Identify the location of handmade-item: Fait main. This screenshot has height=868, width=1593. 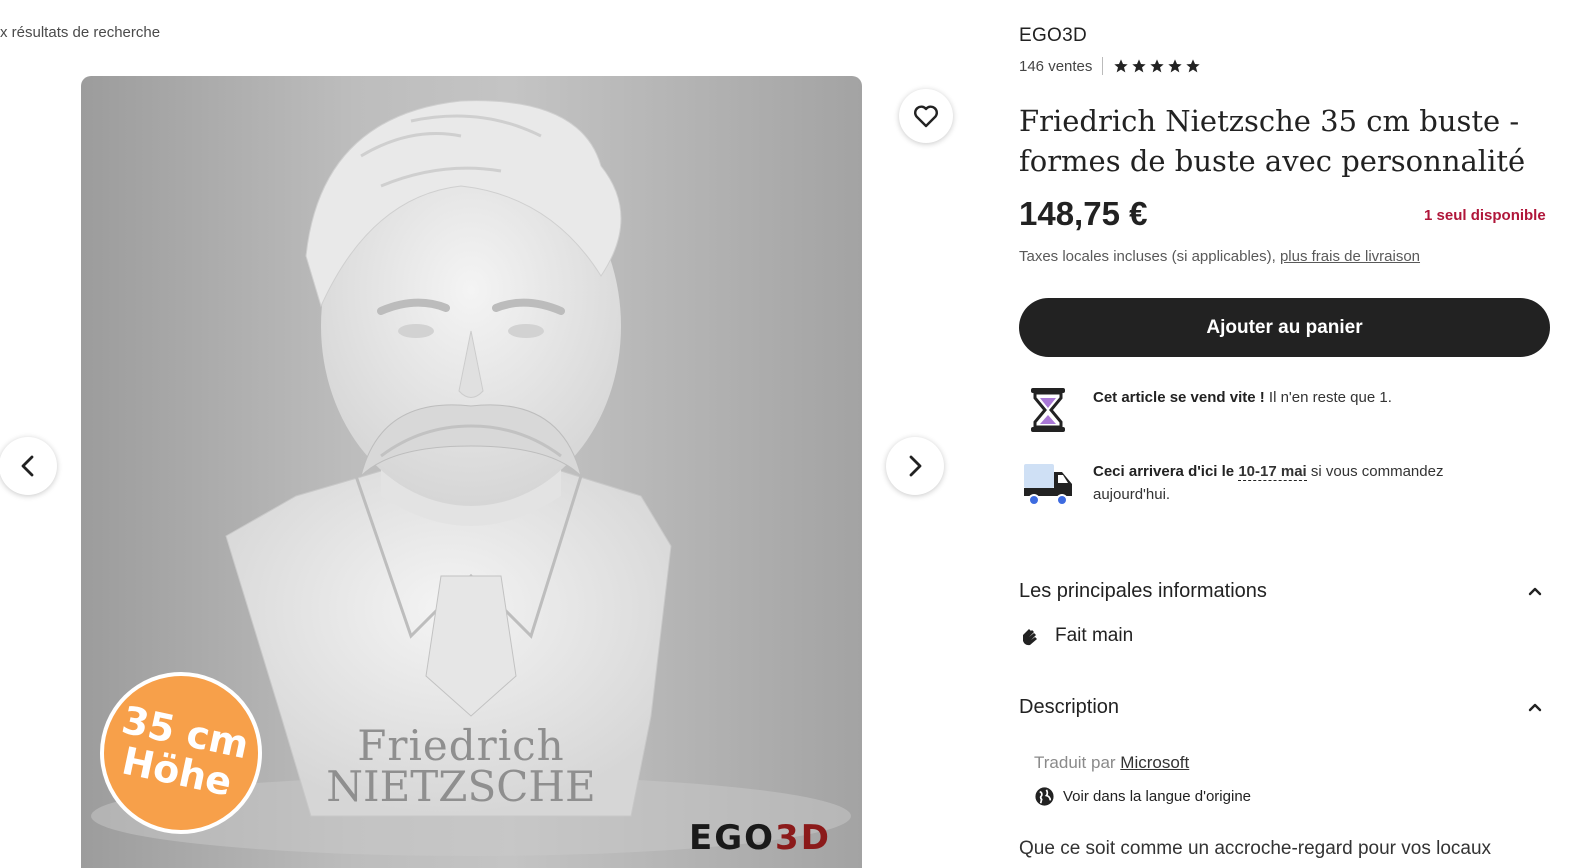
(1076, 636).